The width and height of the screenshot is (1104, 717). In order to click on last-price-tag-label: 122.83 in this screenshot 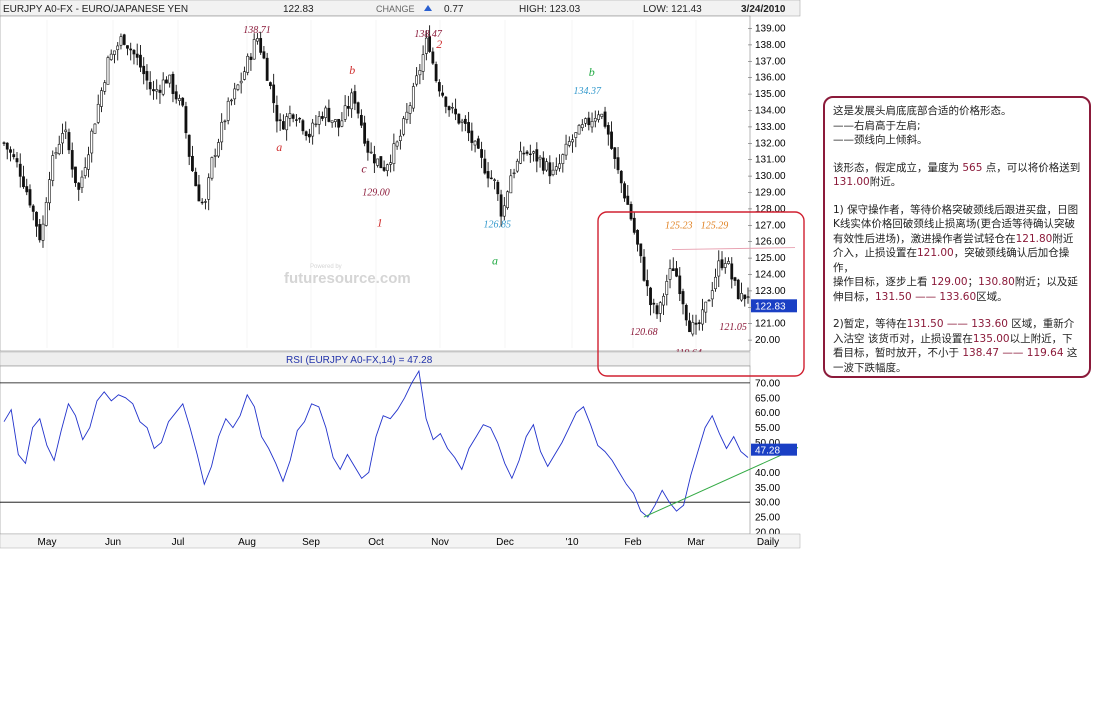, I will do `click(770, 306)`.